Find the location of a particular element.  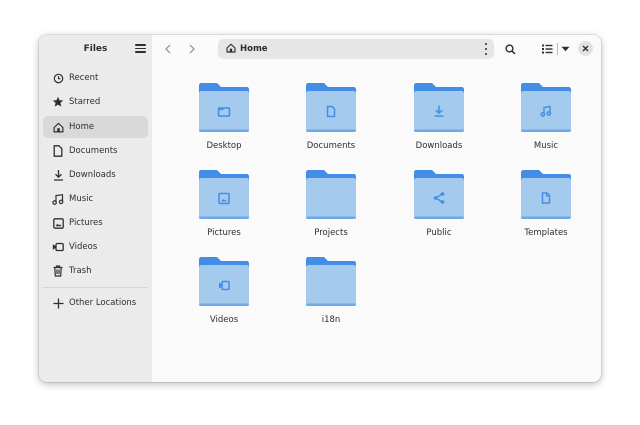

folder-item: i18n is located at coordinates (331, 296).